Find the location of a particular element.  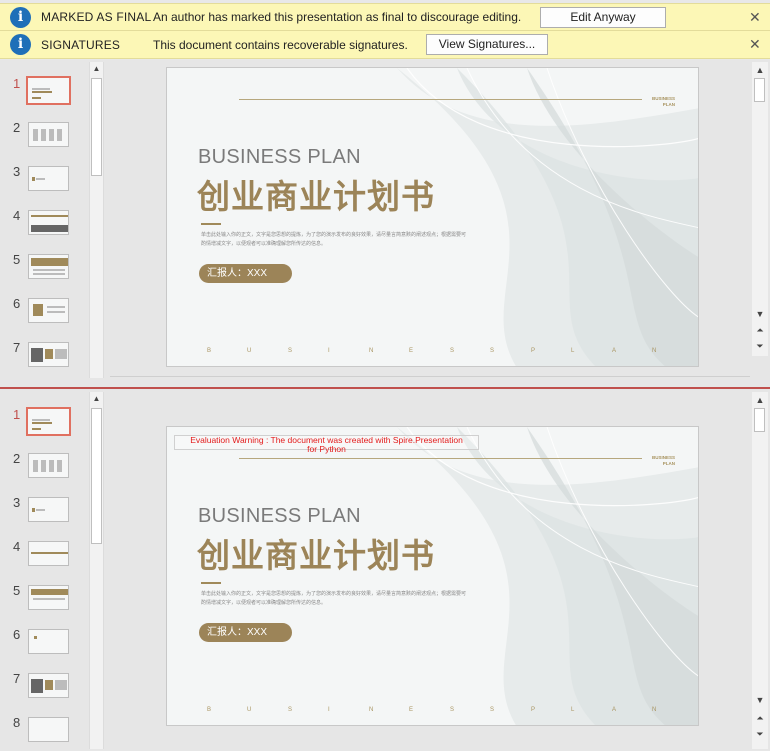

edit-anyway-button: Edit Anyway is located at coordinates (603, 17).